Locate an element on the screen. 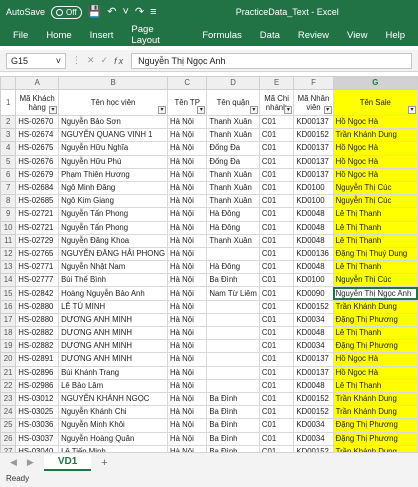 The width and height of the screenshot is (418, 487). cell: Lê Bảo Lâm is located at coordinates (113, 385).